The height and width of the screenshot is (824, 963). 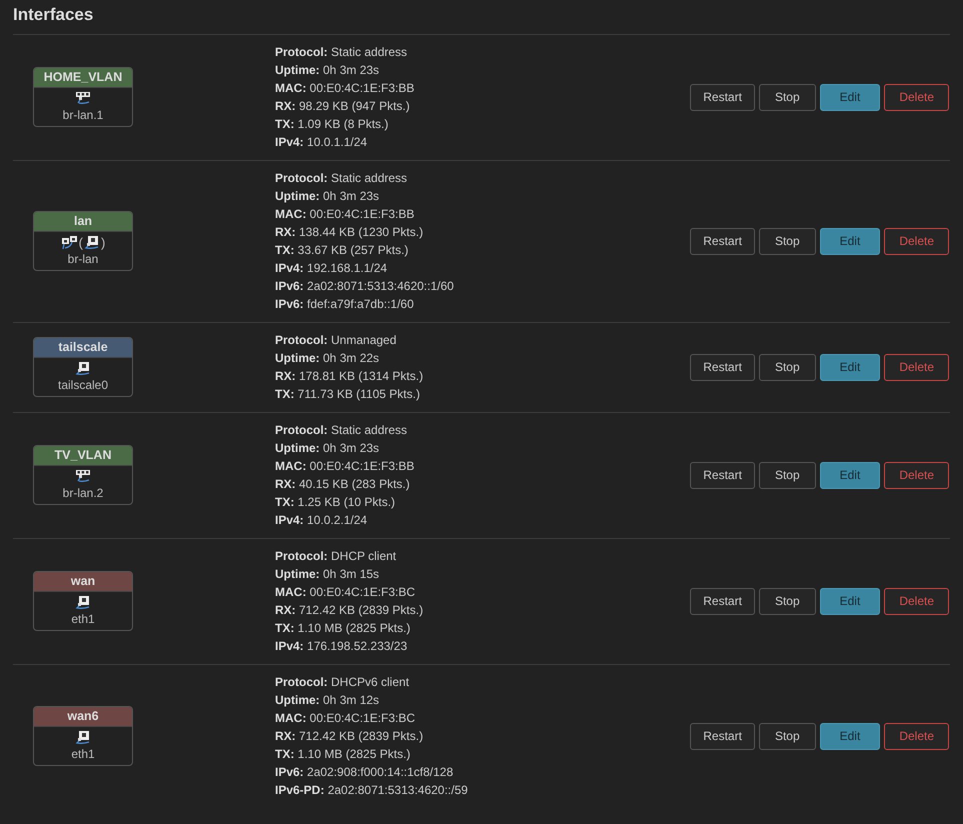 What do you see at coordinates (342, 250) in the screenshot?
I see `detail-line: TX: 33.67 KB (257 Pkts.)` at bounding box center [342, 250].